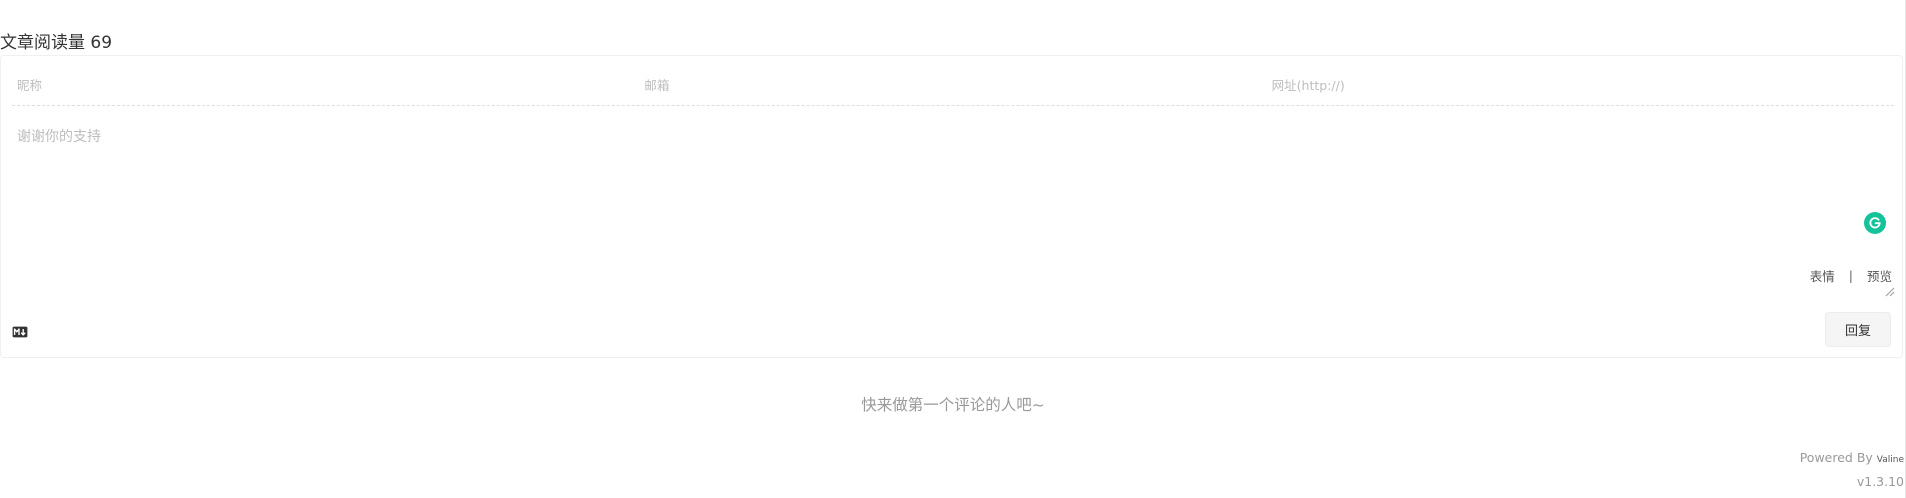  I want to click on read-count-label: 文章阅读量, so click(42, 43).